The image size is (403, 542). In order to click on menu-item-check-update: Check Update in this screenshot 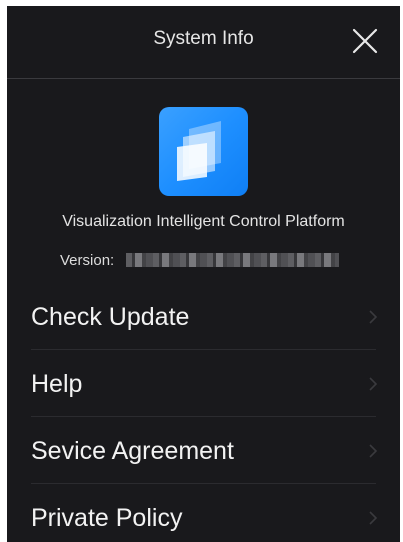, I will do `click(203, 316)`.